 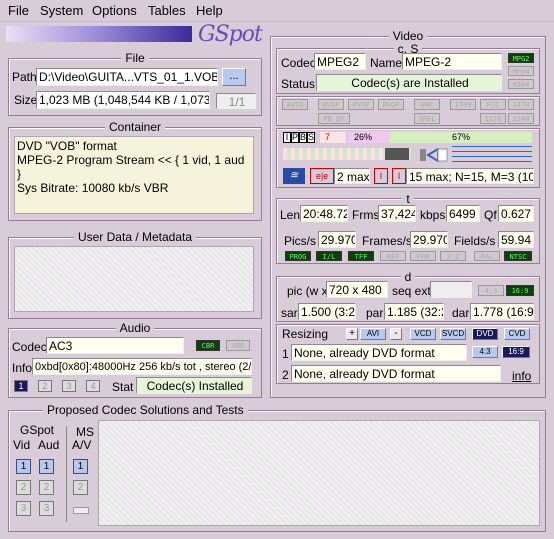 I want to click on ms-2-button: 2, so click(x=80, y=487).